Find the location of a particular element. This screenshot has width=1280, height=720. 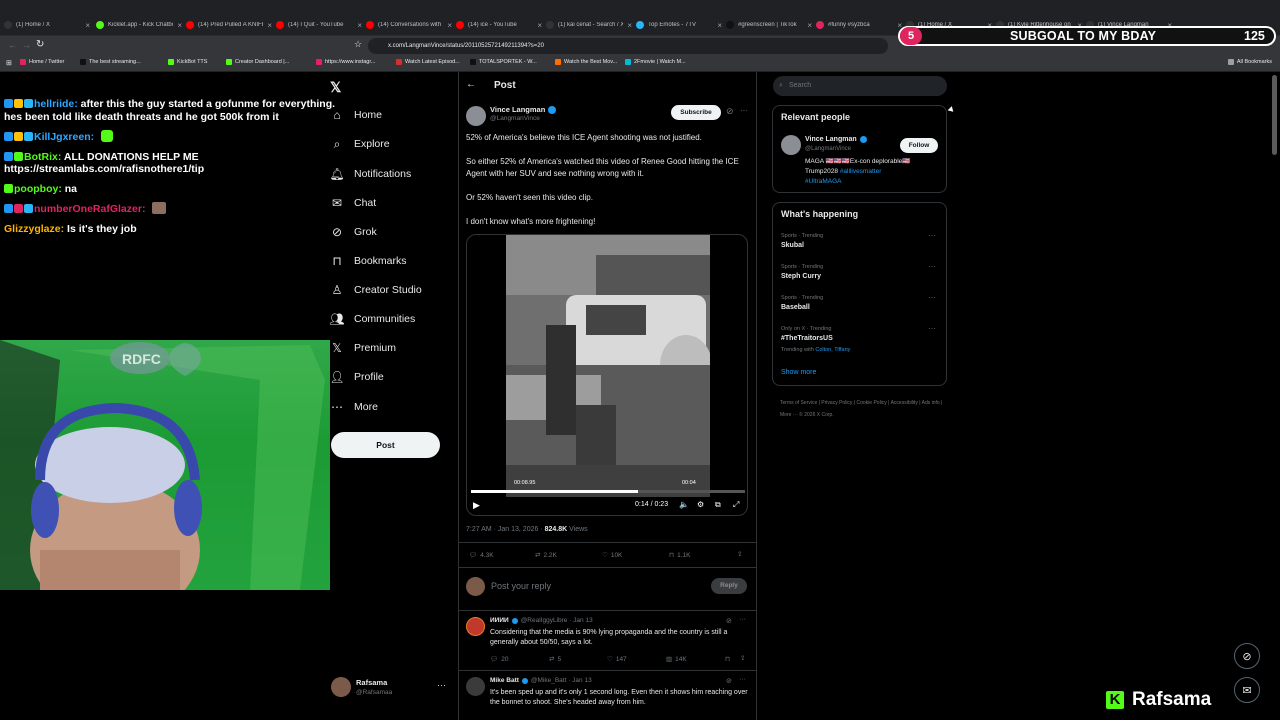

reply-views: ▥ 14K is located at coordinates (676, 659).